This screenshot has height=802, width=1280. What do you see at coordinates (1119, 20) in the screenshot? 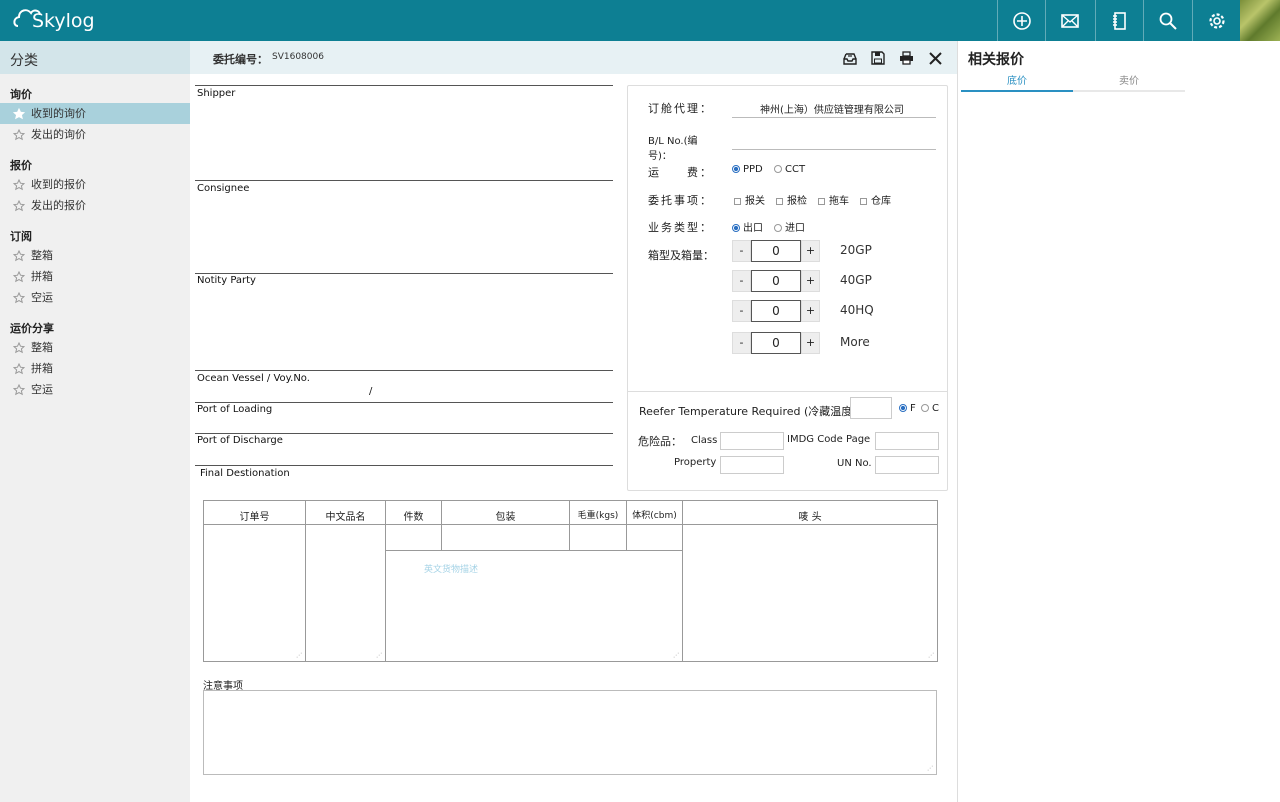
I see `notebook-button` at bounding box center [1119, 20].